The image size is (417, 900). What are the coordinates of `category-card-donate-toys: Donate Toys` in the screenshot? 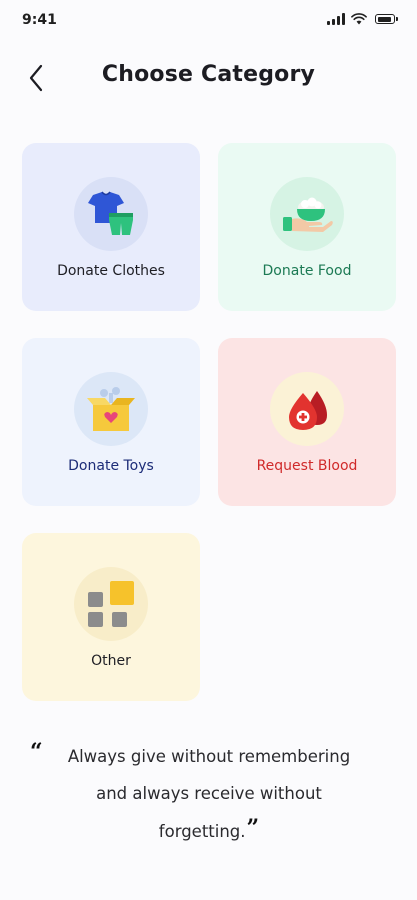 It's located at (111, 422).